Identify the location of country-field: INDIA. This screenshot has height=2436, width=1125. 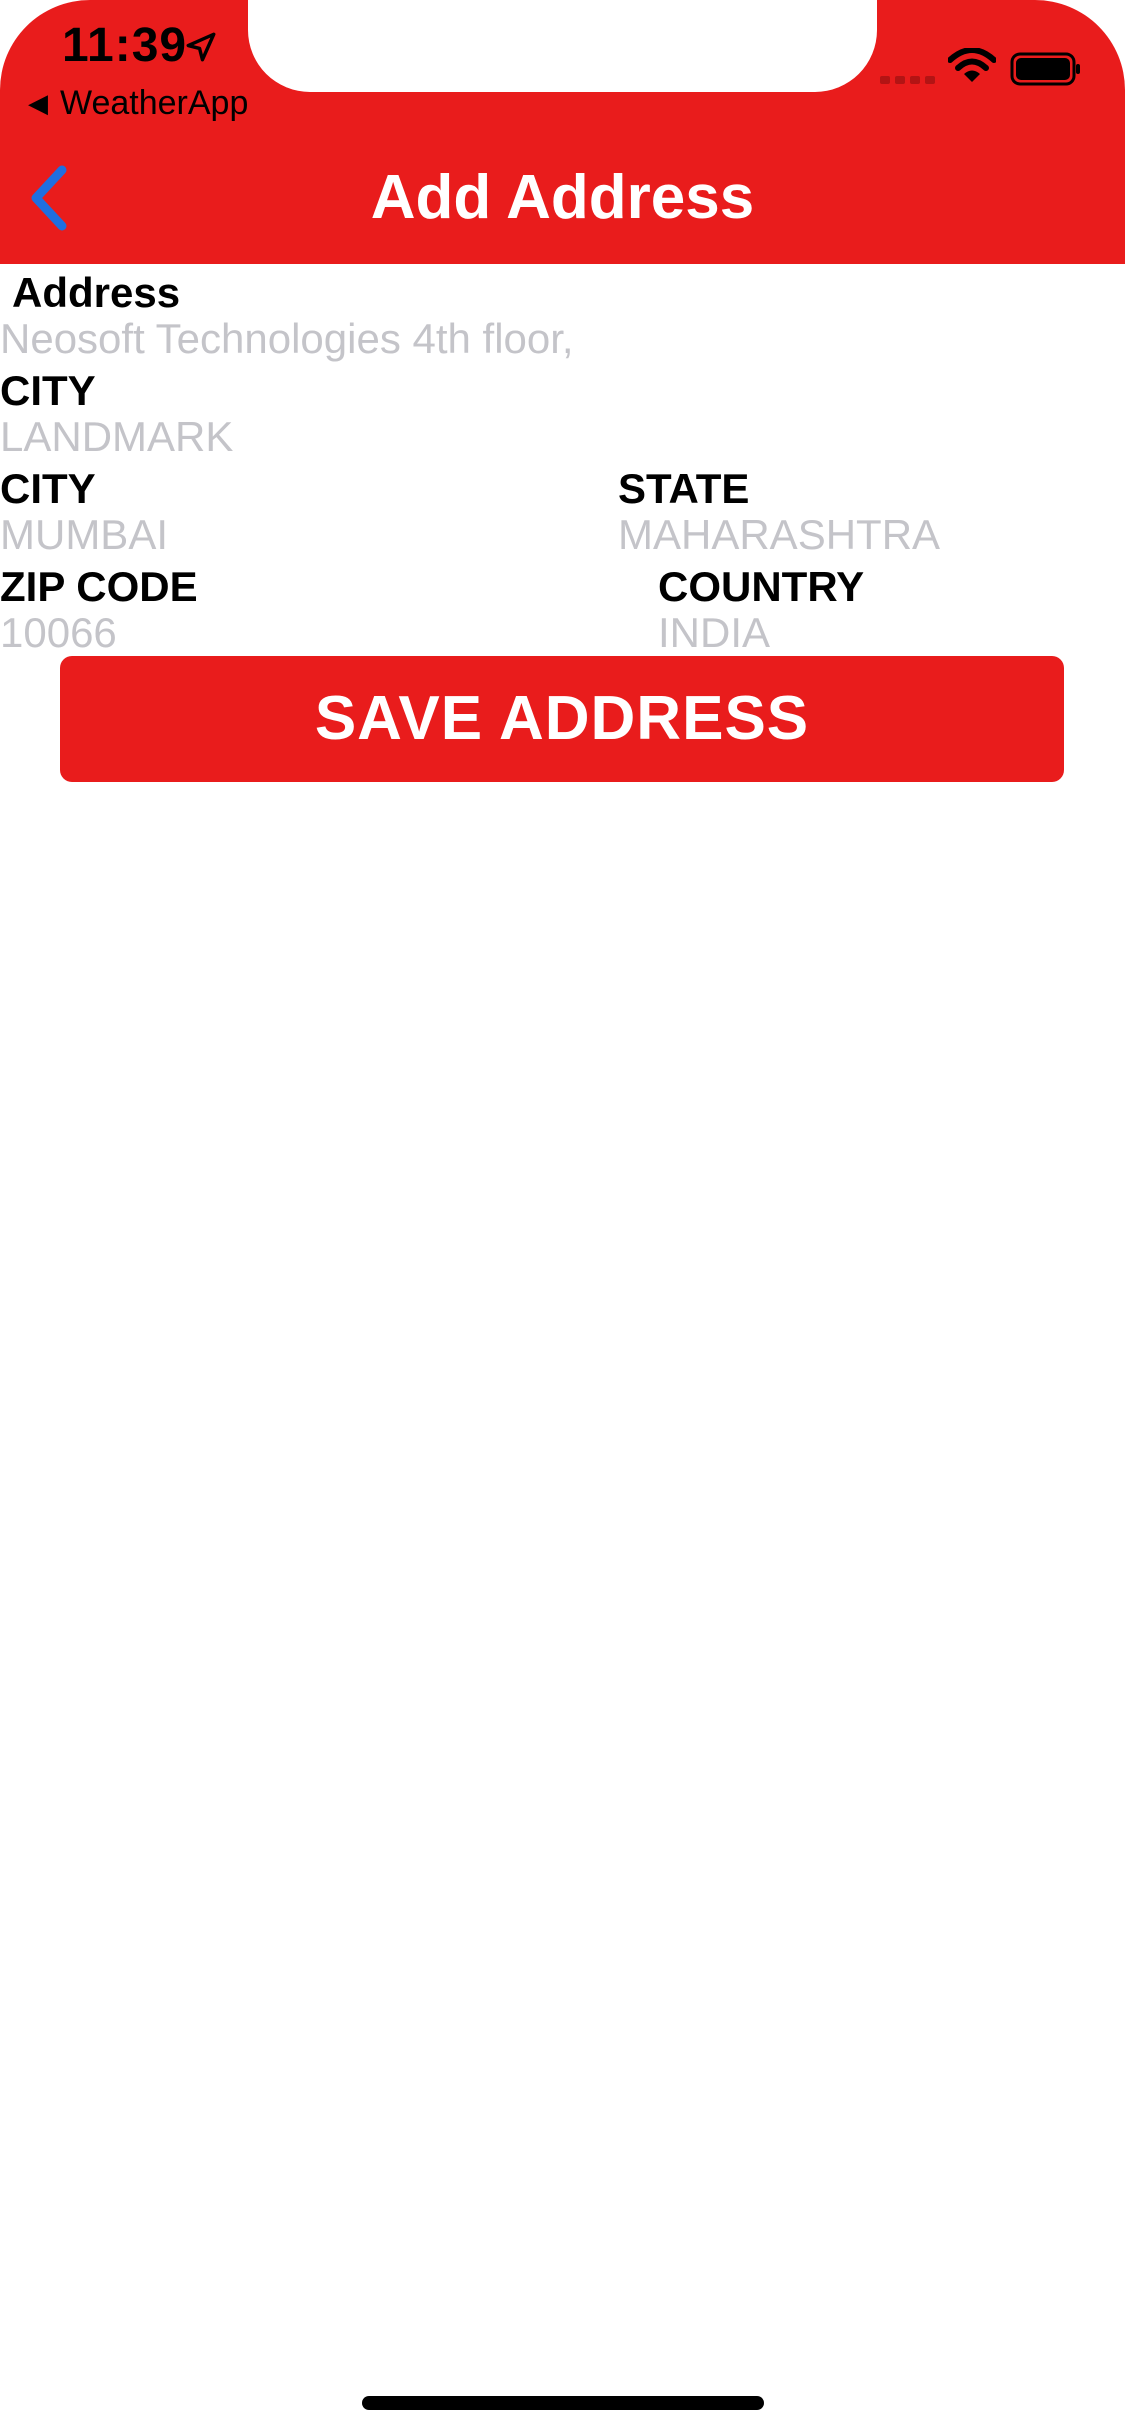
(714, 633).